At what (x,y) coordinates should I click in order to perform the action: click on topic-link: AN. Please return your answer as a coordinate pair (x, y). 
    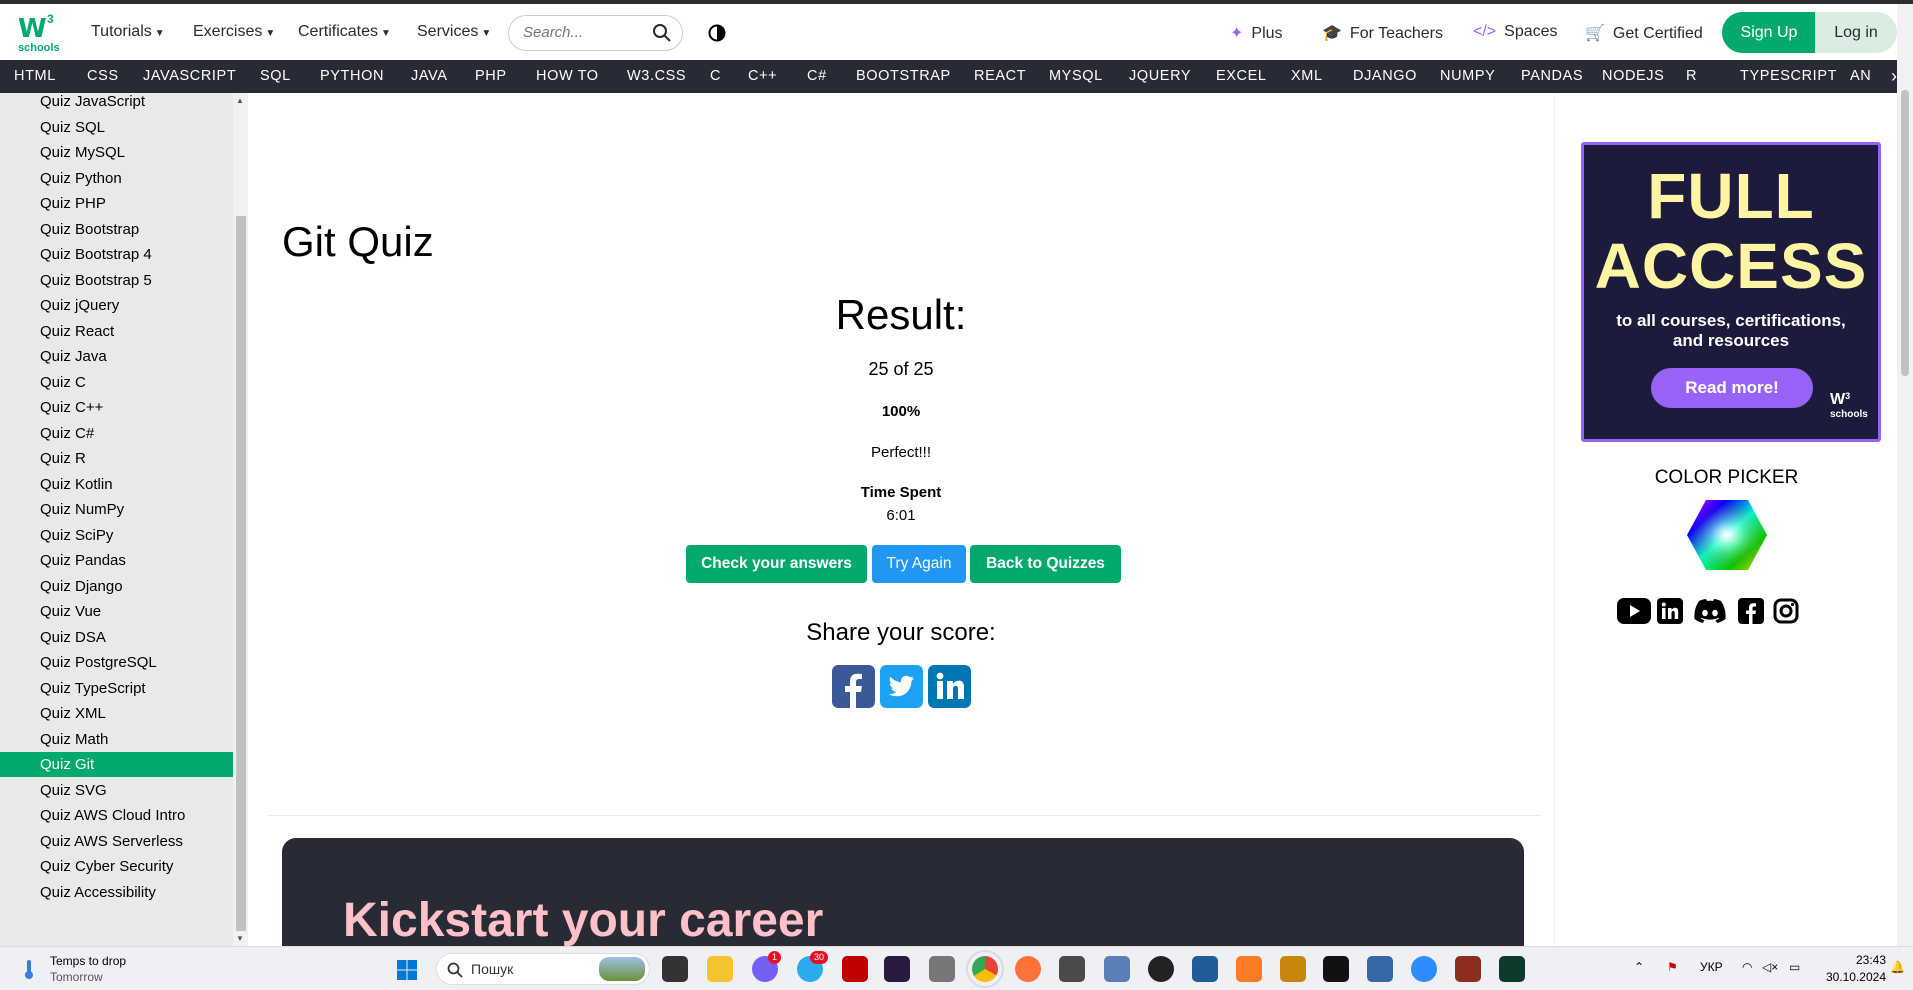
    Looking at the image, I should click on (1860, 76).